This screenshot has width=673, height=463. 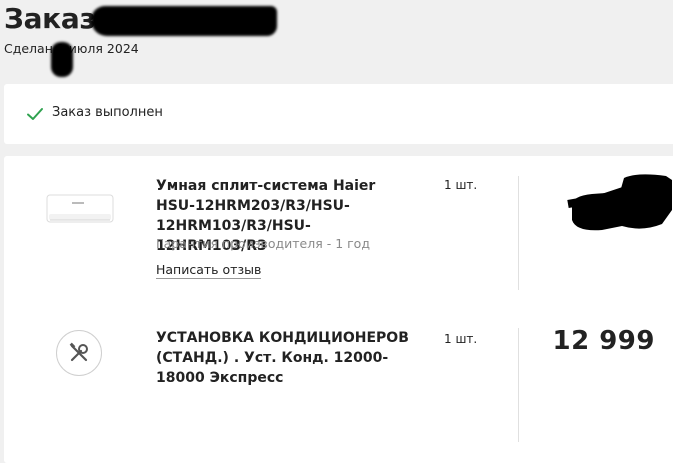 I want to click on order-number-redaction, so click(x=184, y=21).